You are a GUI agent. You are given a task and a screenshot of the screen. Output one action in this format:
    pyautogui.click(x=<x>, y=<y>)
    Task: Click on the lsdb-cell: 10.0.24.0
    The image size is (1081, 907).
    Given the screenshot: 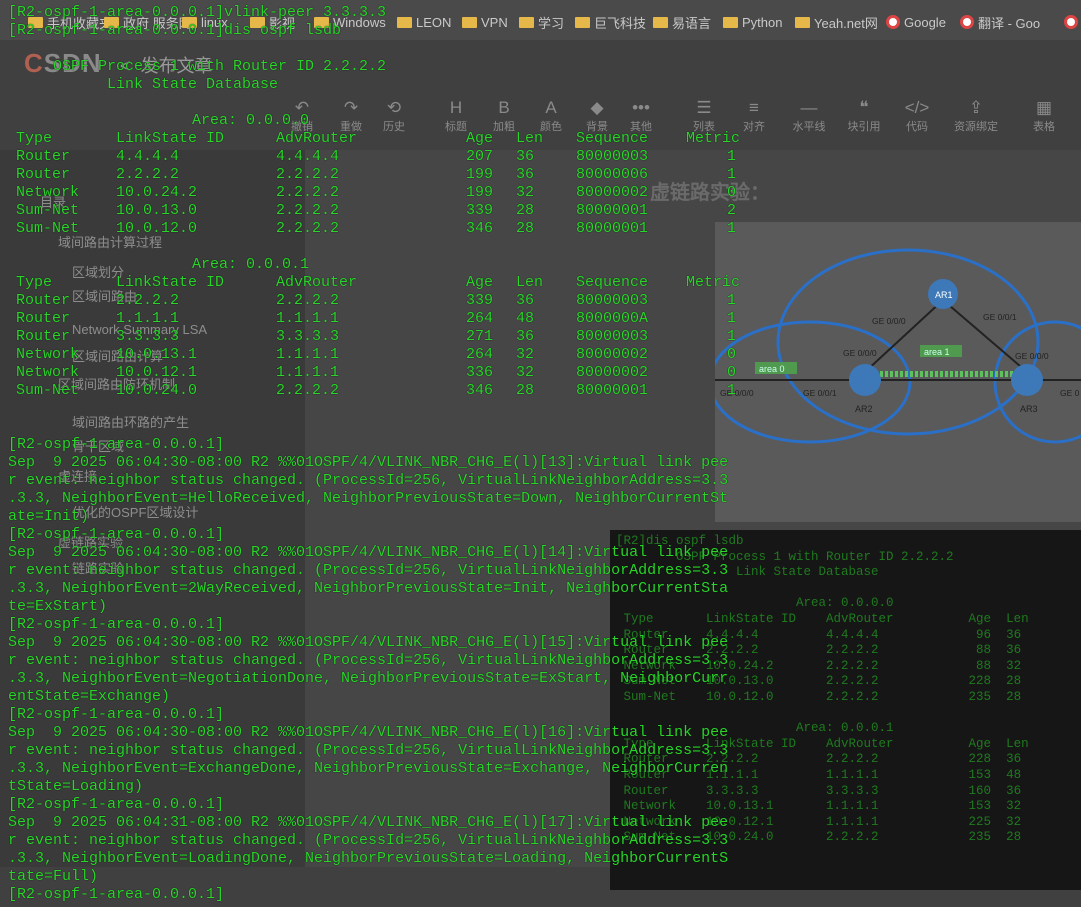 What is the action you would take?
    pyautogui.click(x=157, y=390)
    